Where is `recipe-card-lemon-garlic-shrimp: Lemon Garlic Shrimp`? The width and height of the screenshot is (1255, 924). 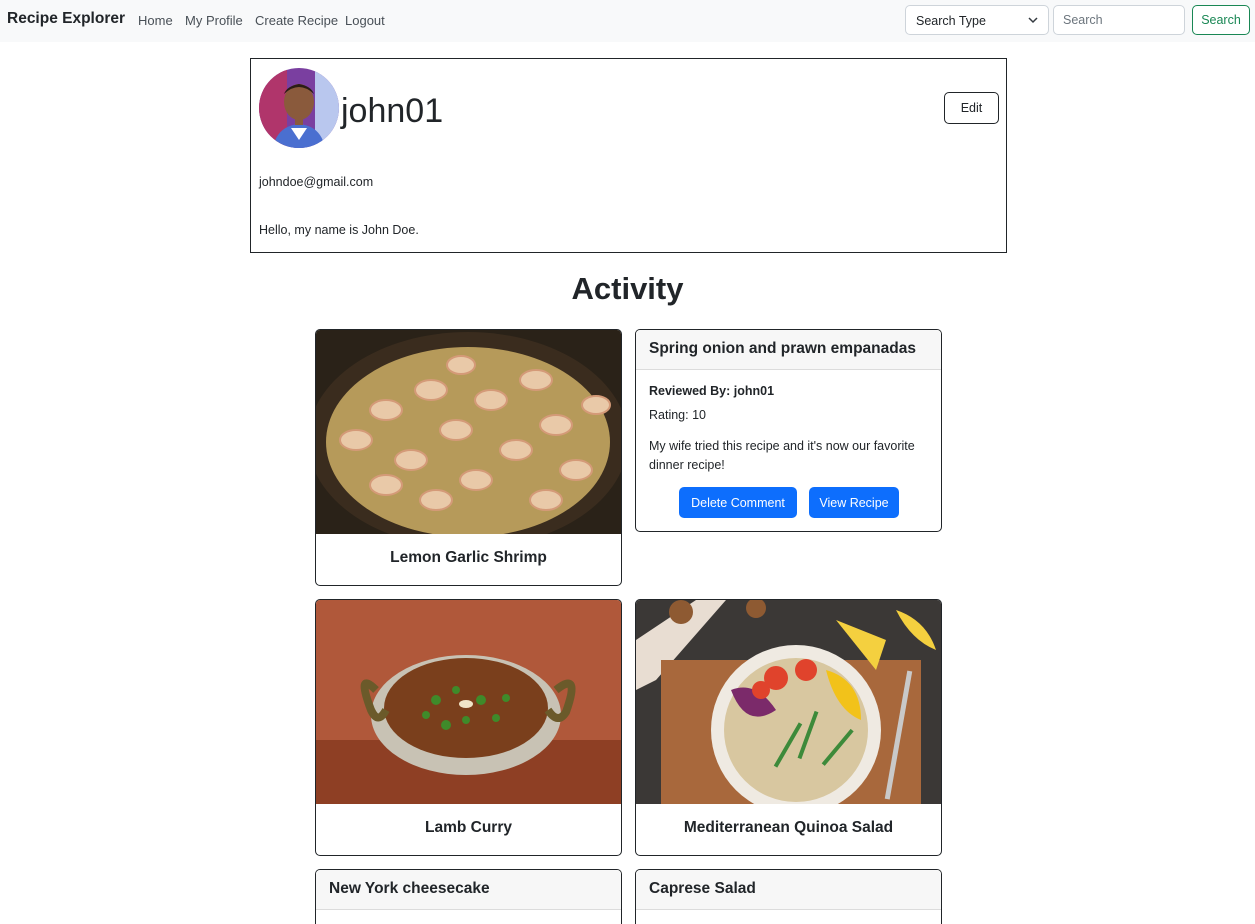 recipe-card-lemon-garlic-shrimp: Lemon Garlic Shrimp is located at coordinates (468, 457).